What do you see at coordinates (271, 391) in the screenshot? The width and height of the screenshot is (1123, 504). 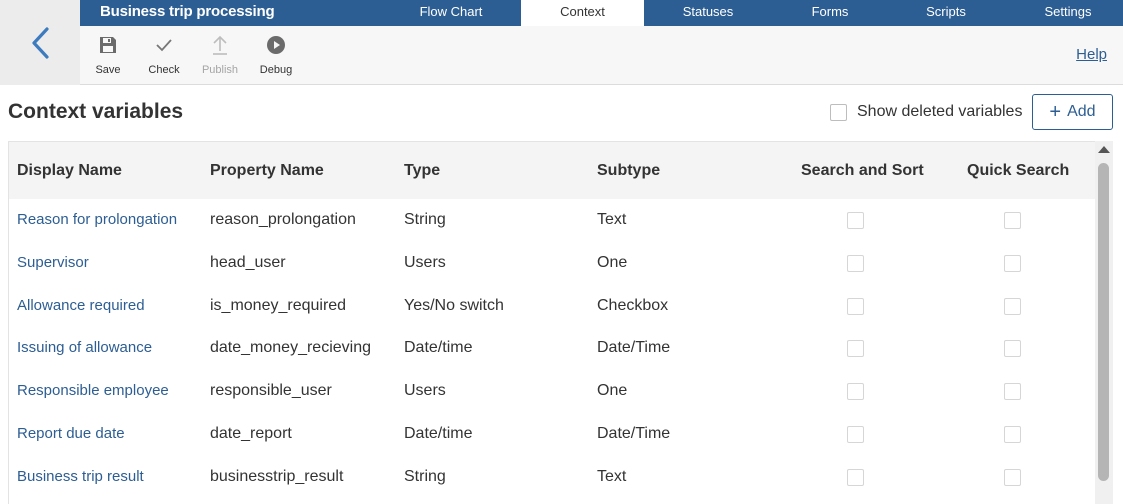 I see `property-name: responsible_user` at bounding box center [271, 391].